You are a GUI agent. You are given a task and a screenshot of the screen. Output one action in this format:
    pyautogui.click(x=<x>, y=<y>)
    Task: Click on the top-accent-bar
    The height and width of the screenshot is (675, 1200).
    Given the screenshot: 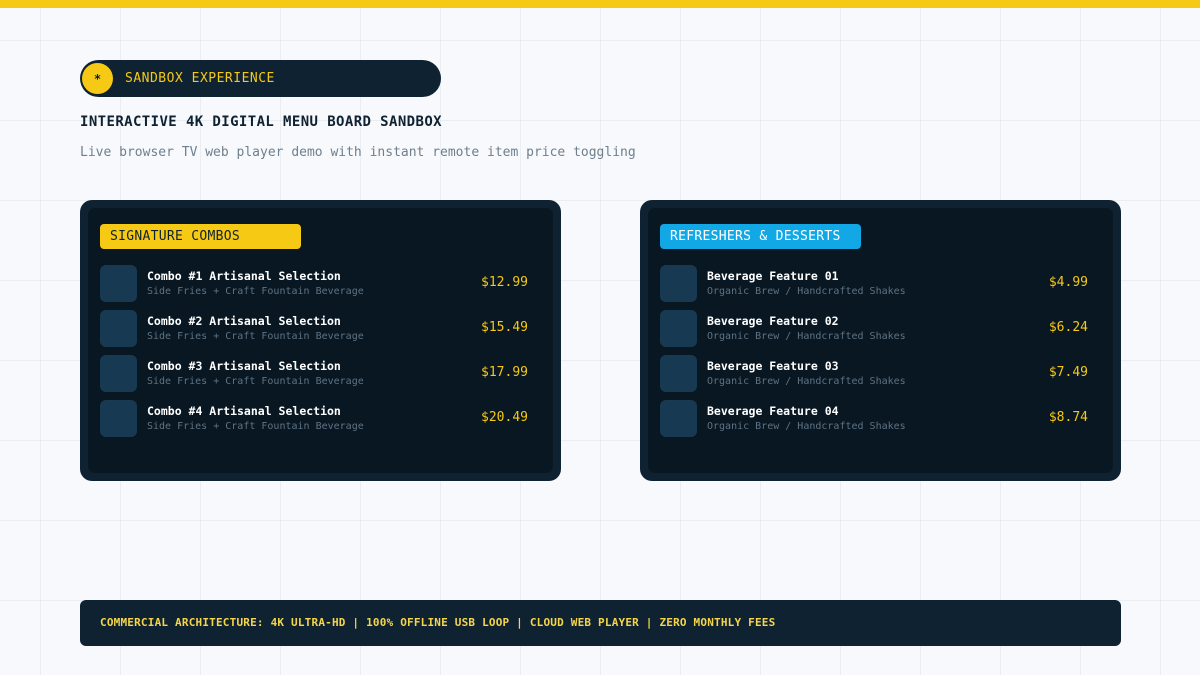 What is the action you would take?
    pyautogui.click(x=600, y=4)
    